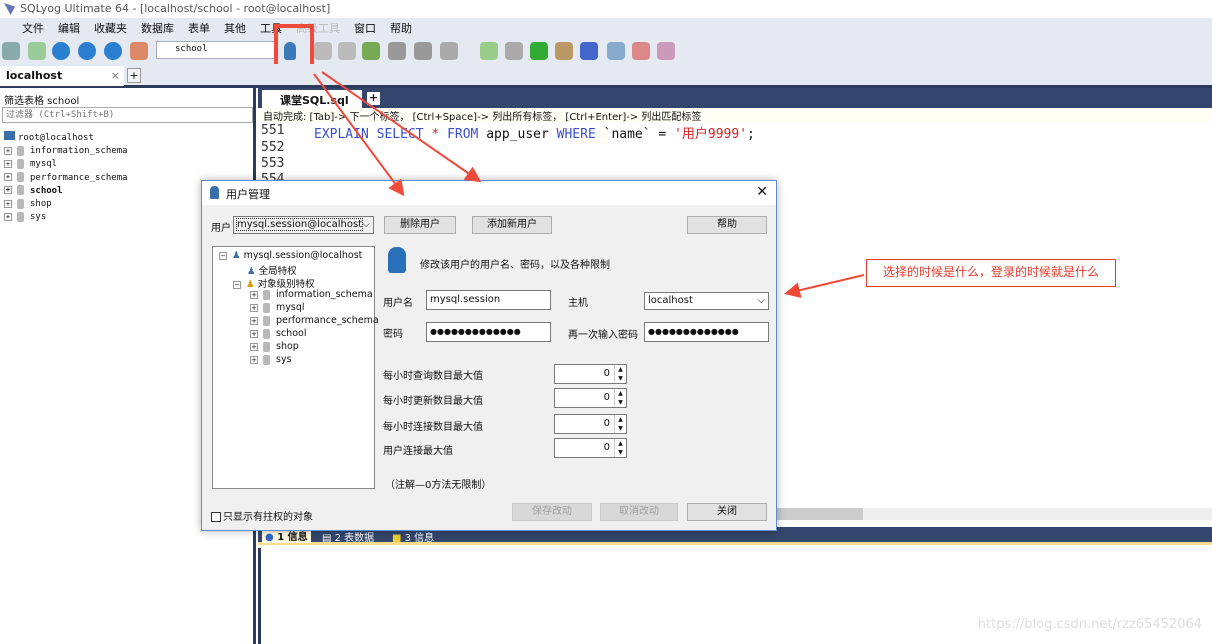 The image size is (1212, 644). I want to click on arrow-to-add, so click(401, 127).